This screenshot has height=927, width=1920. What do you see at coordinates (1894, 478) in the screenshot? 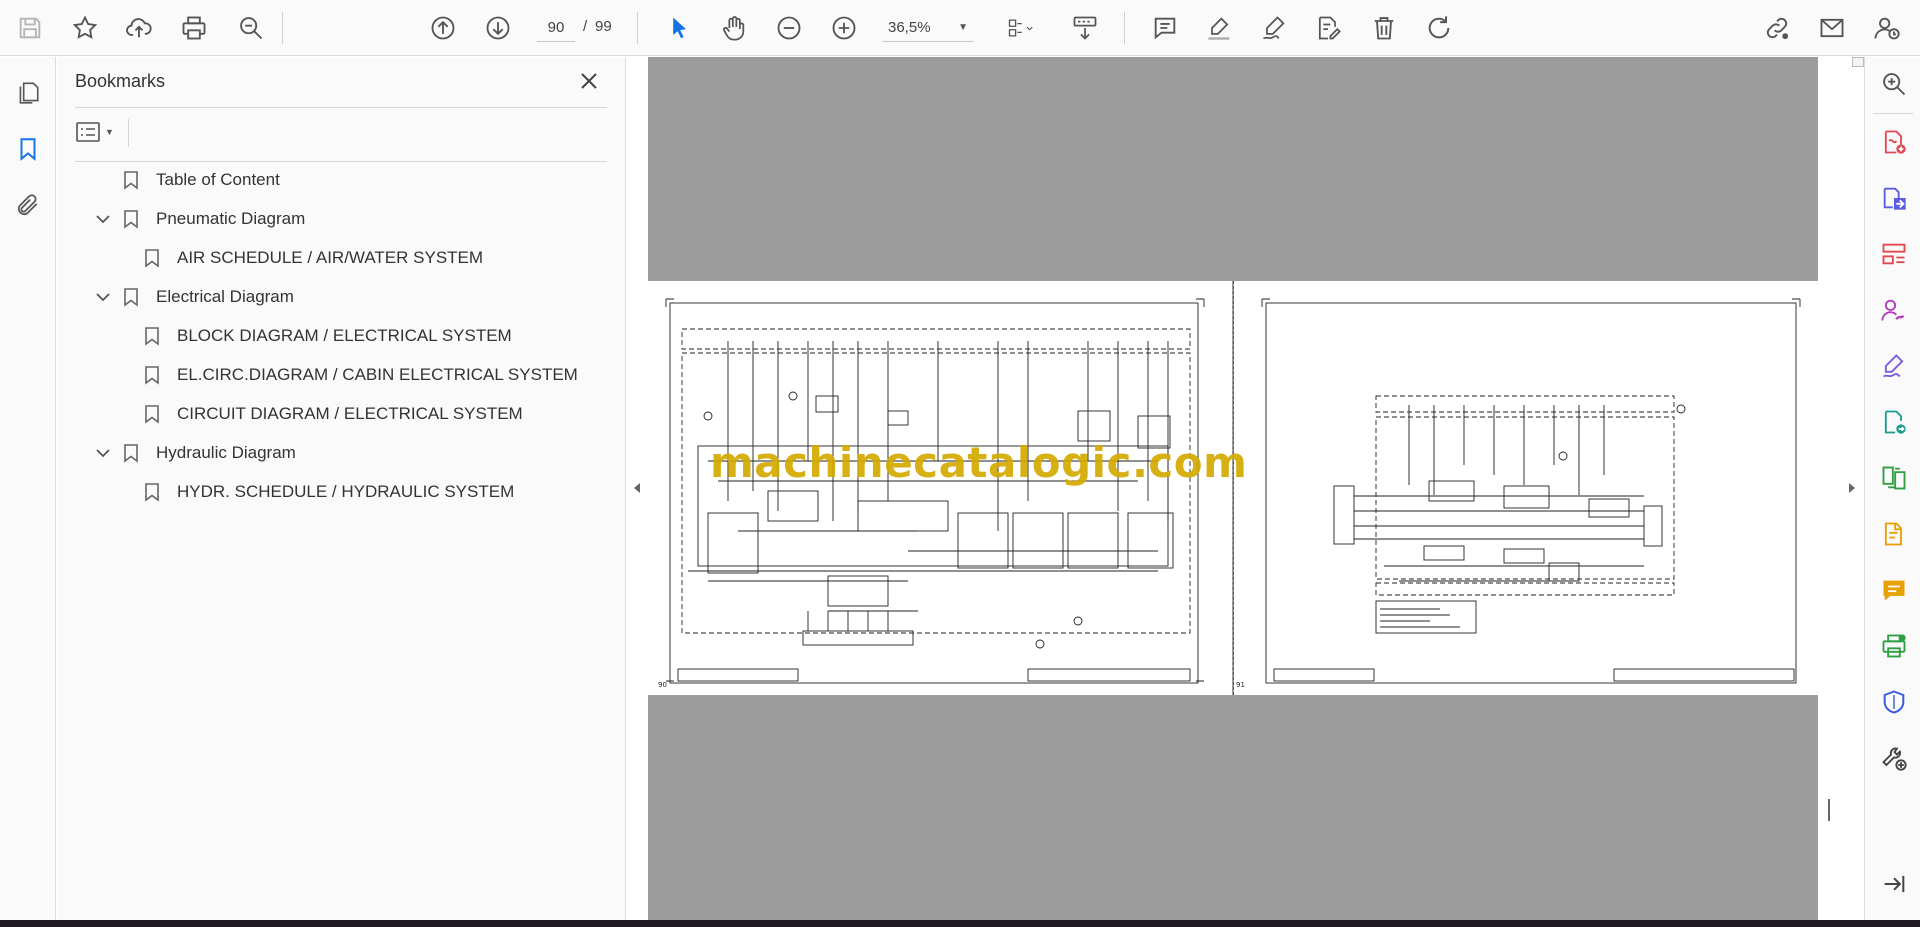
I see `compare-files-icon` at bounding box center [1894, 478].